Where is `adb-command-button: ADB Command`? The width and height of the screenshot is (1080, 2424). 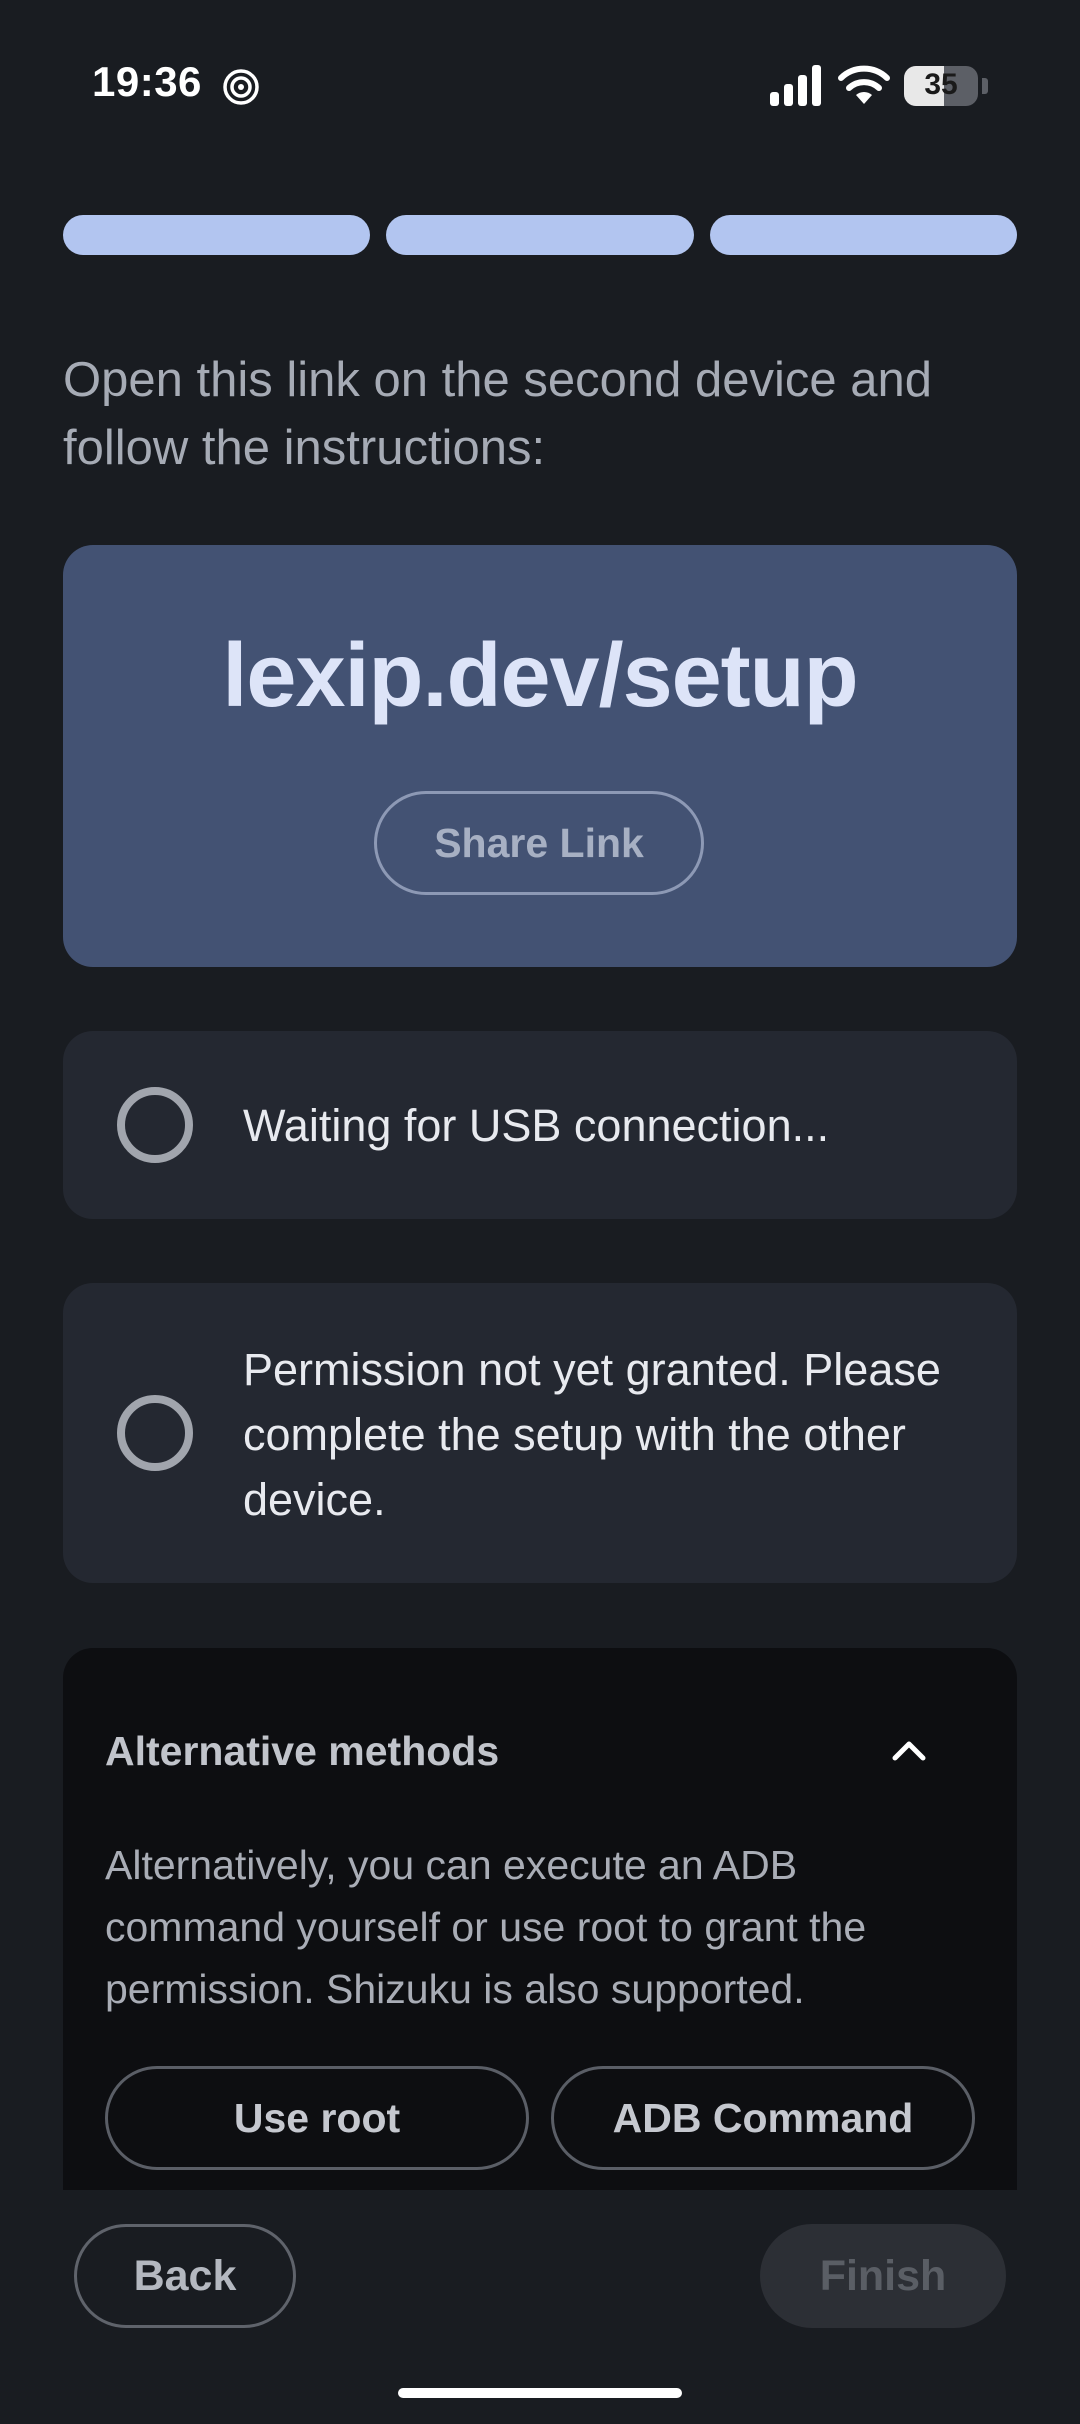
adb-command-button: ADB Command is located at coordinates (763, 2118).